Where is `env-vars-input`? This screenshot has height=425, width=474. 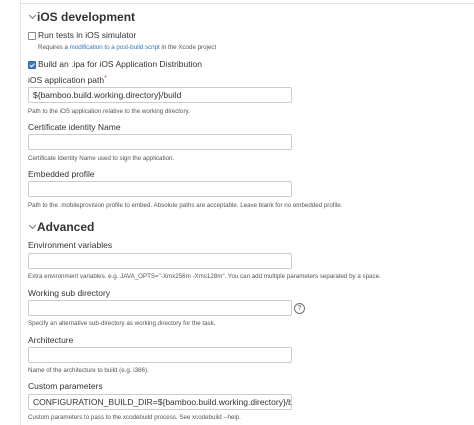
env-vars-input is located at coordinates (160, 261).